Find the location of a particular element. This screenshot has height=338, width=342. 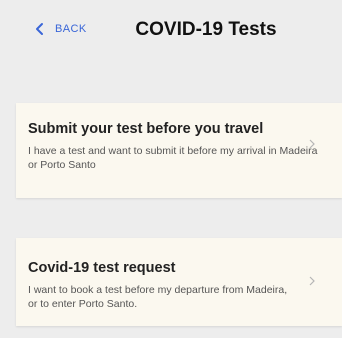

card-title: Submit your test before you travel is located at coordinates (146, 129).